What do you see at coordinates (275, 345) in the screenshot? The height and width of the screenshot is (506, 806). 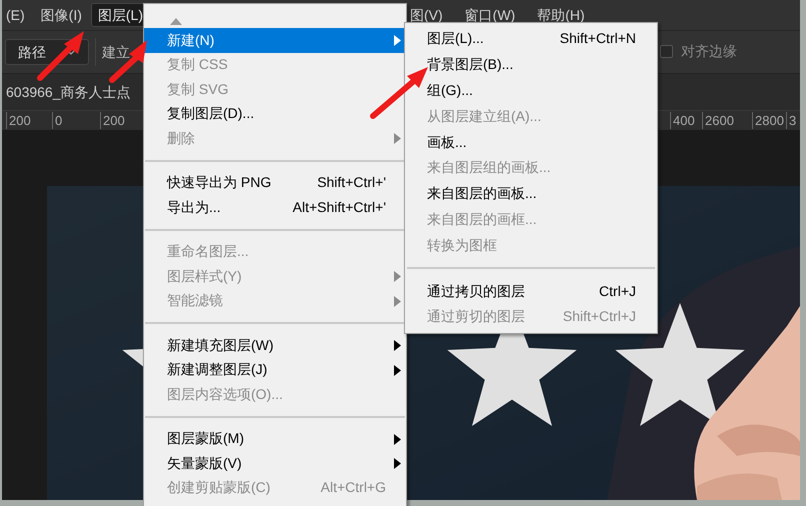 I see `menu-item: 新建填充图层(W)` at bounding box center [275, 345].